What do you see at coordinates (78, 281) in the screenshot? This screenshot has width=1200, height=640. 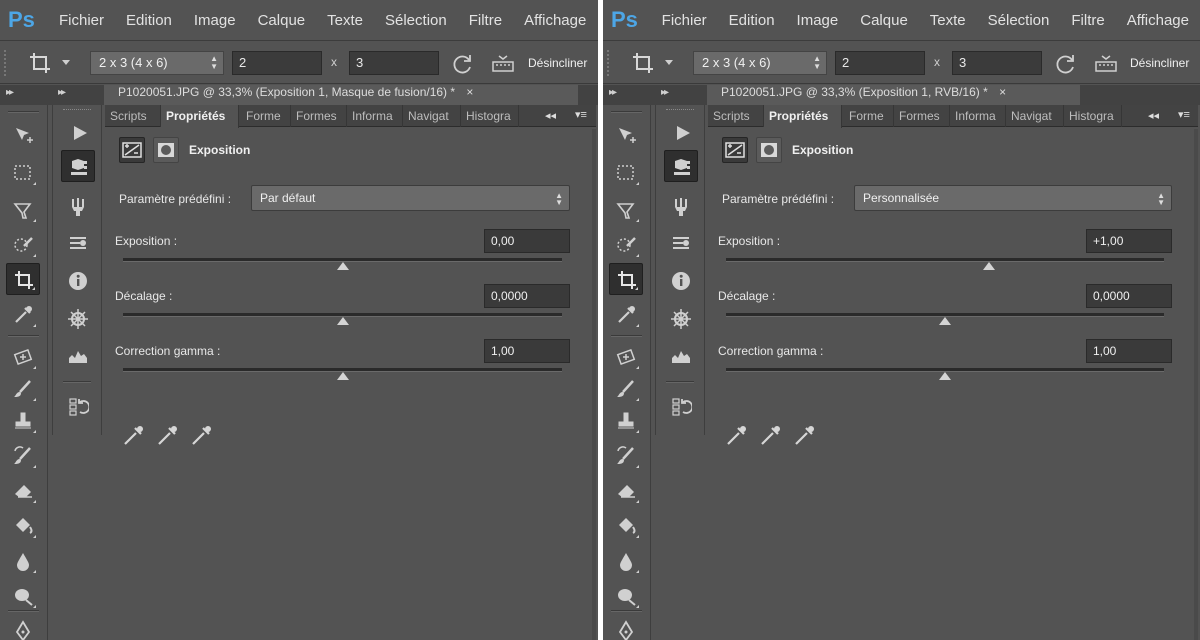 I see `info-panel-icon` at bounding box center [78, 281].